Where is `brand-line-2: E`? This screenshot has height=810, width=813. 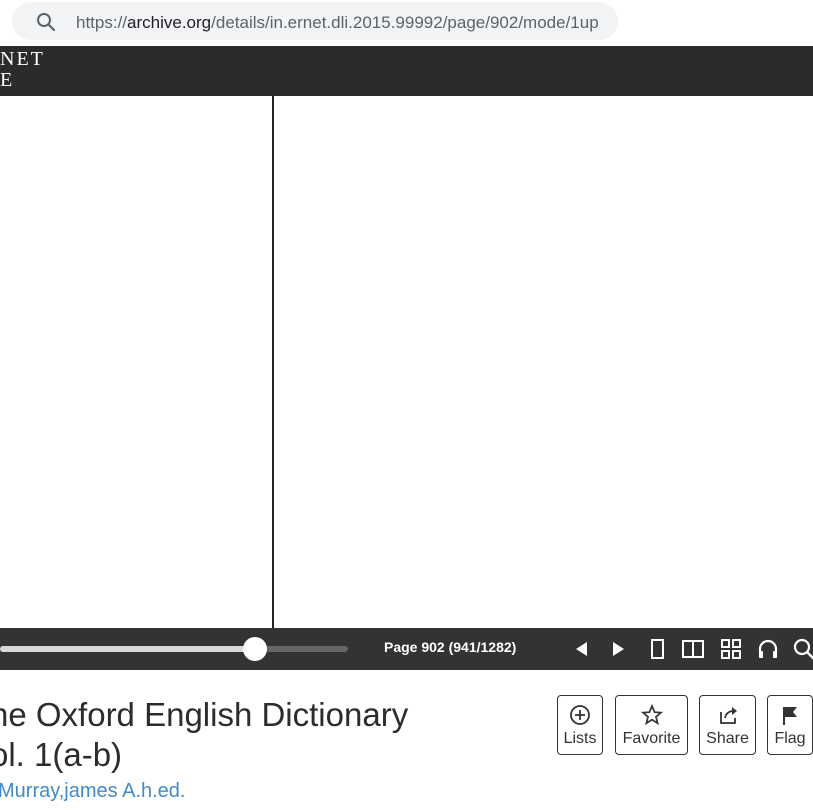
brand-line-2: E is located at coordinates (7, 80).